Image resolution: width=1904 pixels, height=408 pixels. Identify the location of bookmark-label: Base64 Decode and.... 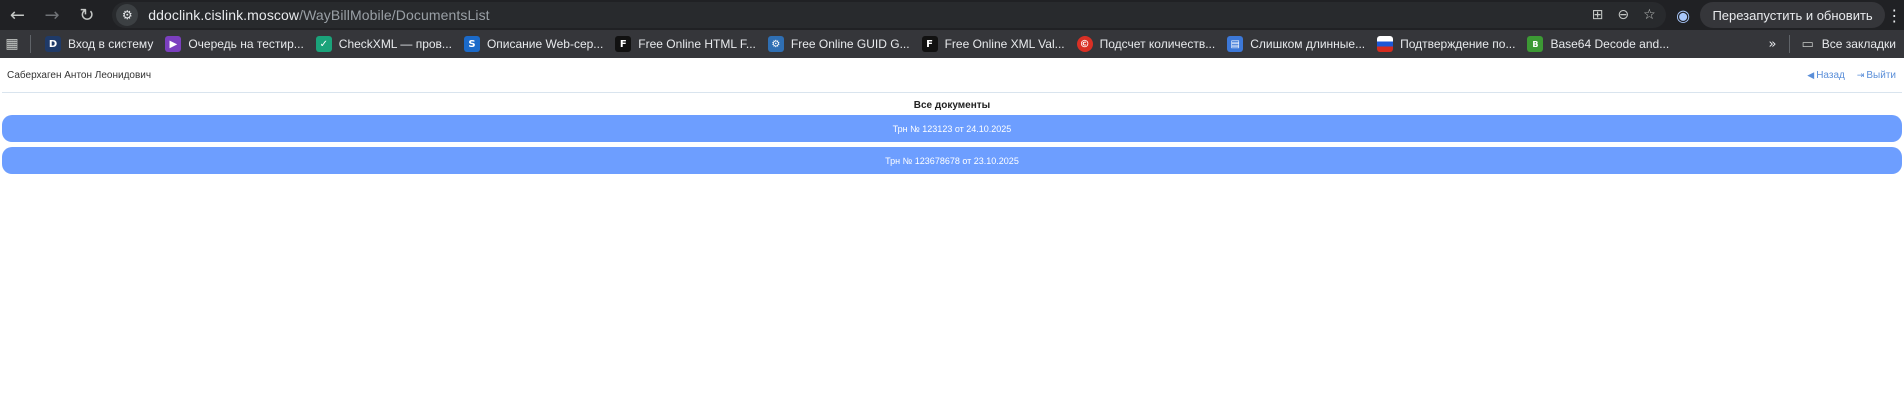
(1610, 44).